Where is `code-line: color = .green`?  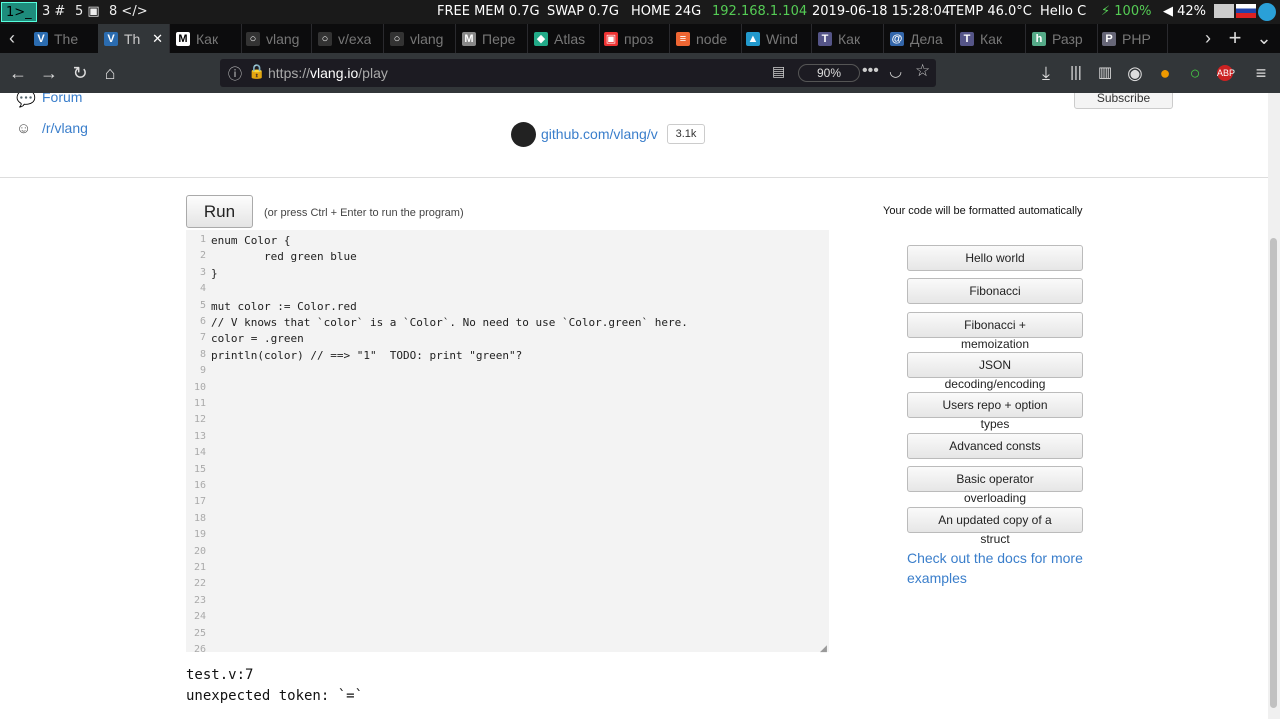
code-line: color = .green is located at coordinates (257, 338).